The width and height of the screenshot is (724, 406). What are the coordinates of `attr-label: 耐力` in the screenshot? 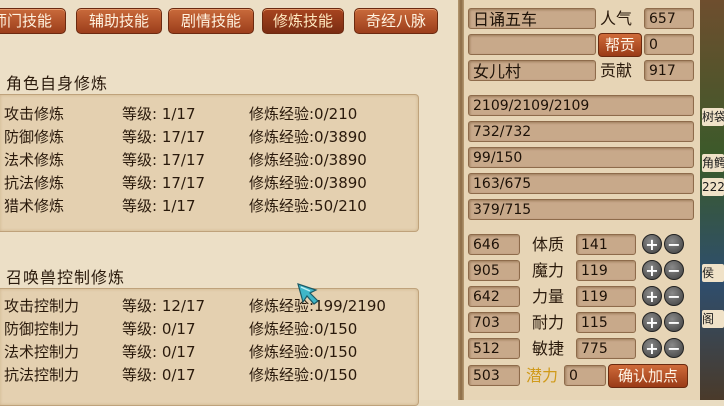 It's located at (548, 322).